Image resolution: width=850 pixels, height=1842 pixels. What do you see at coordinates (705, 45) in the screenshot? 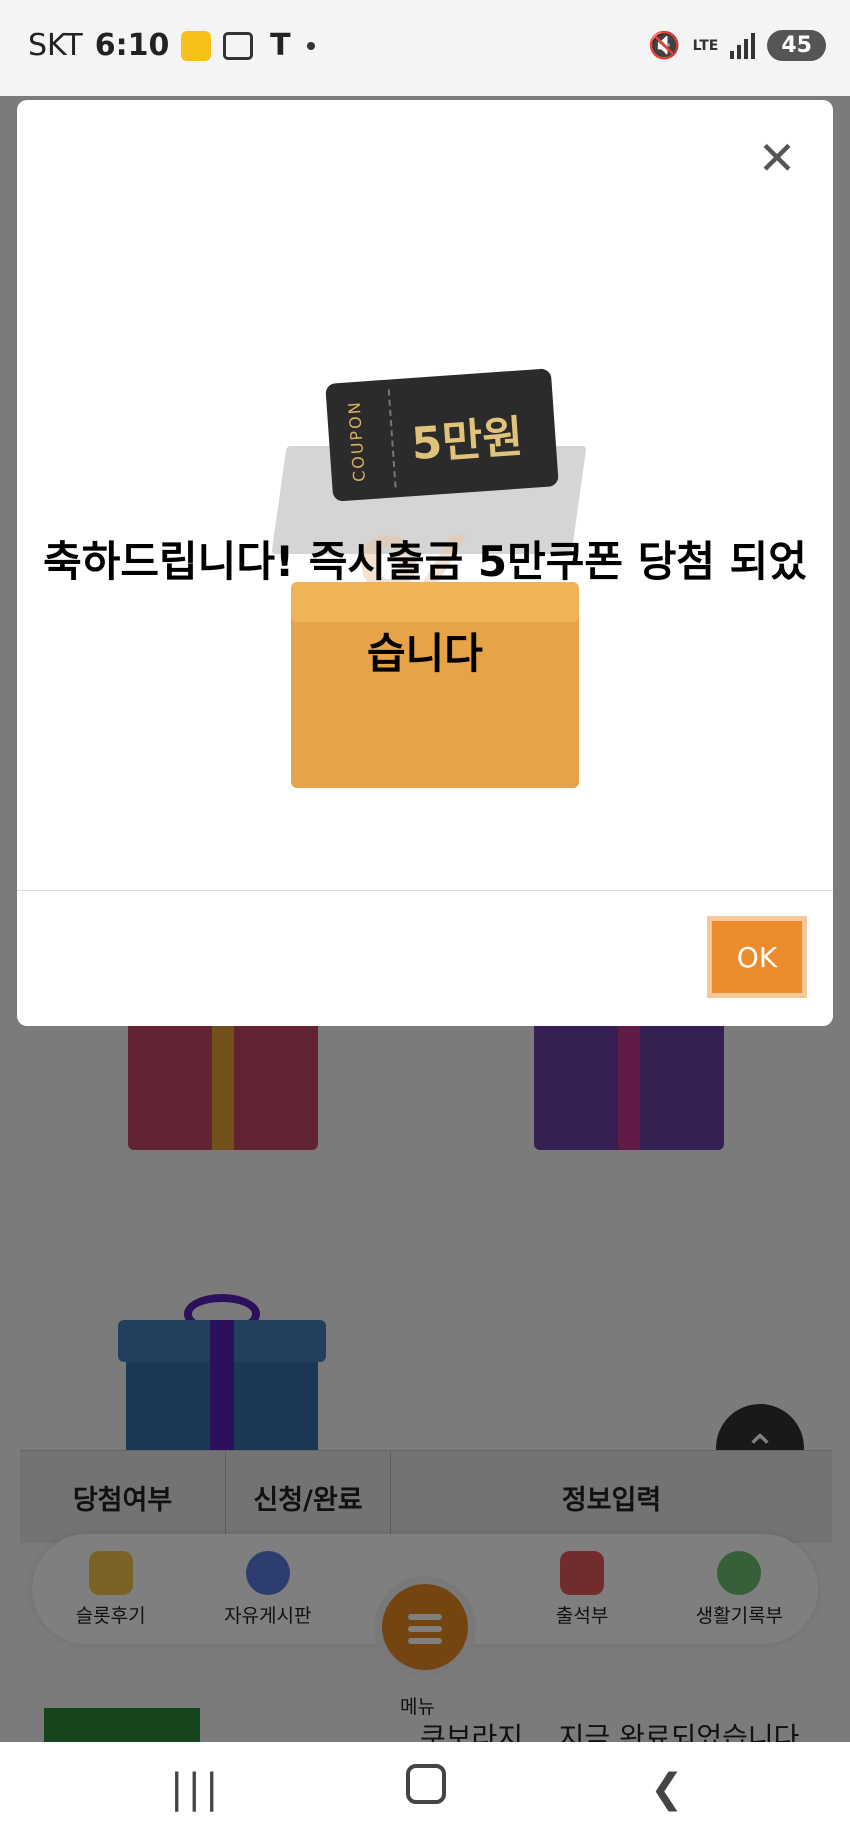
I see `network-type: LTE` at bounding box center [705, 45].